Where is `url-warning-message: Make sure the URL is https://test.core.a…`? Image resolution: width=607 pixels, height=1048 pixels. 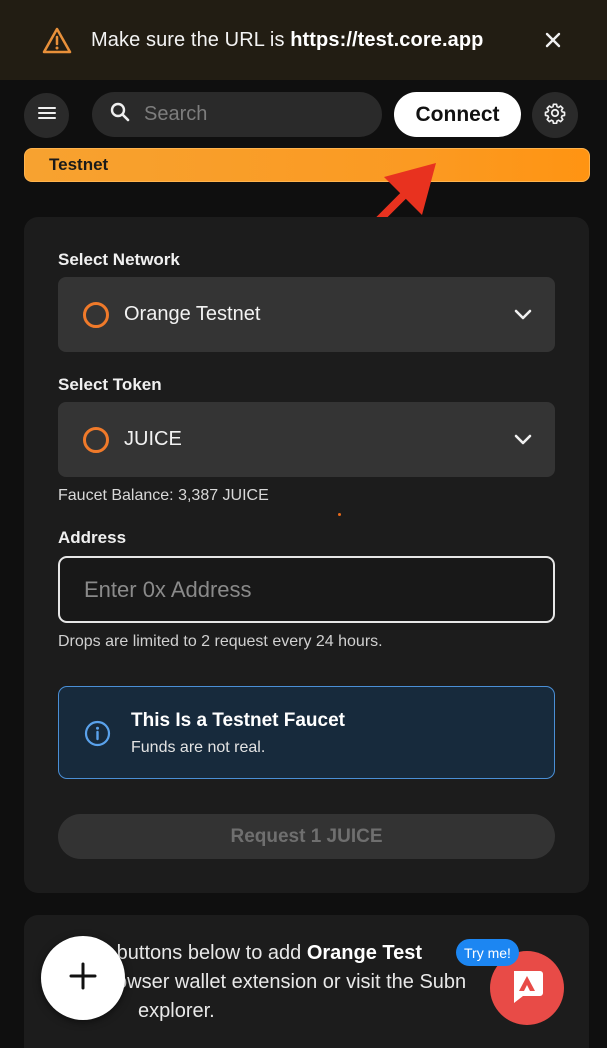 url-warning-message: Make sure the URL is https://test.core.a… is located at coordinates (287, 40).